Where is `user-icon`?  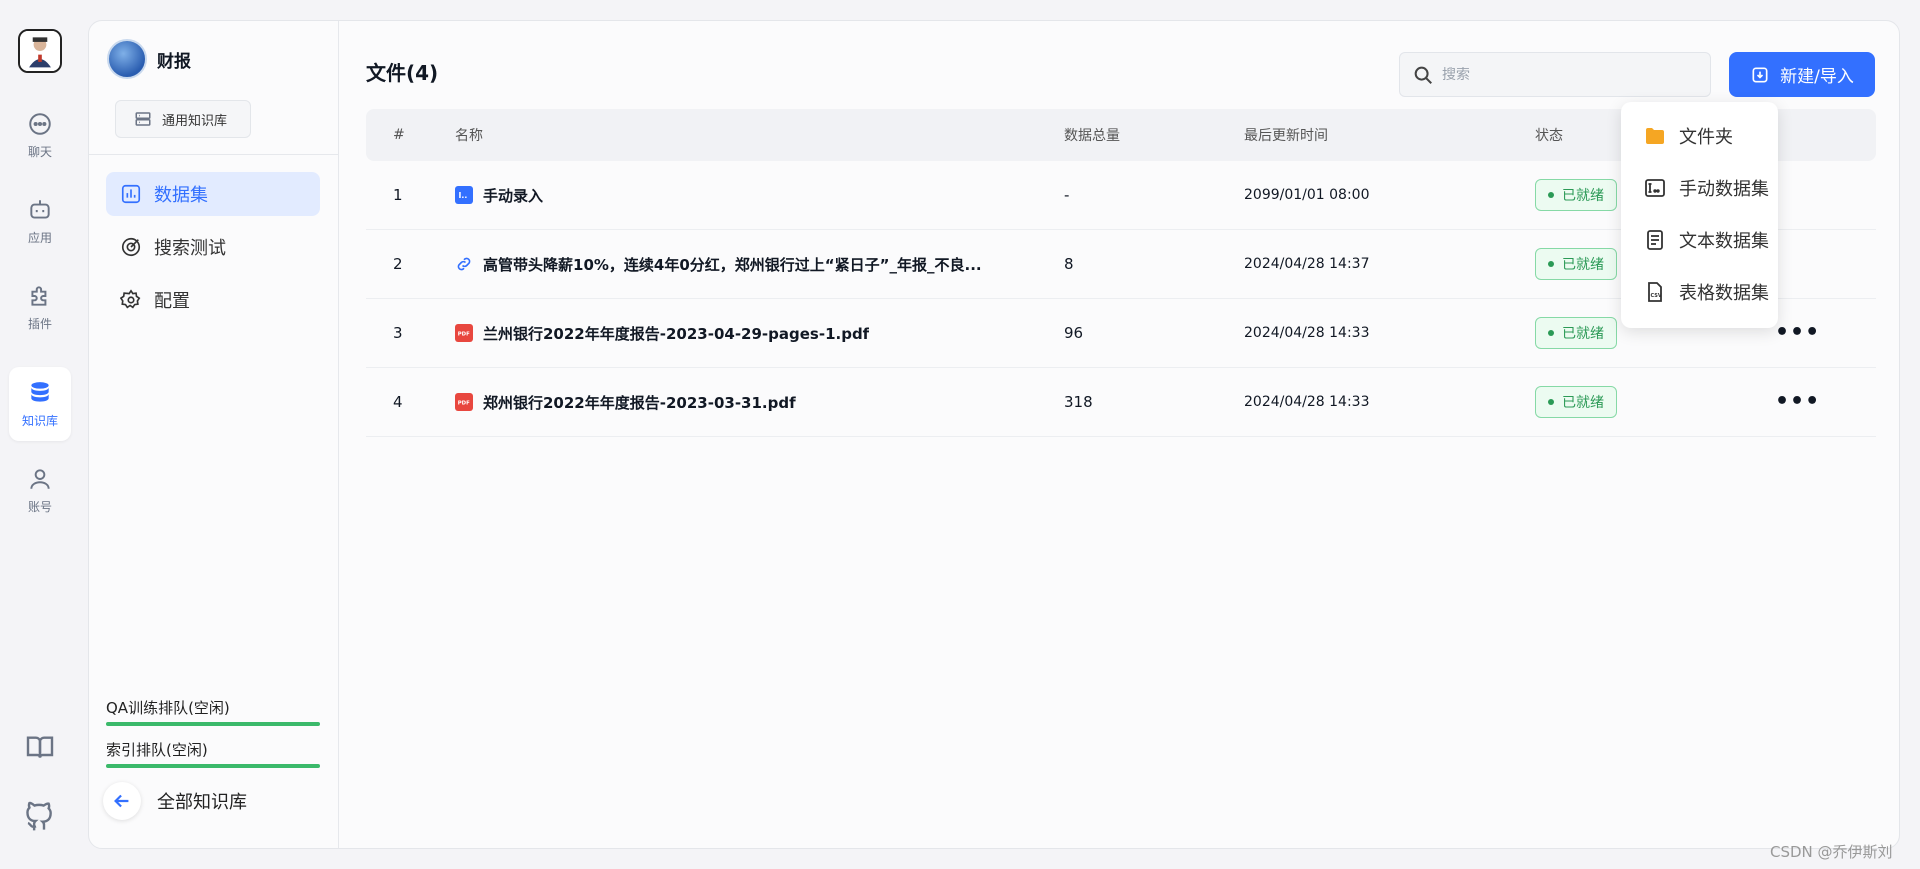 user-icon is located at coordinates (40, 478).